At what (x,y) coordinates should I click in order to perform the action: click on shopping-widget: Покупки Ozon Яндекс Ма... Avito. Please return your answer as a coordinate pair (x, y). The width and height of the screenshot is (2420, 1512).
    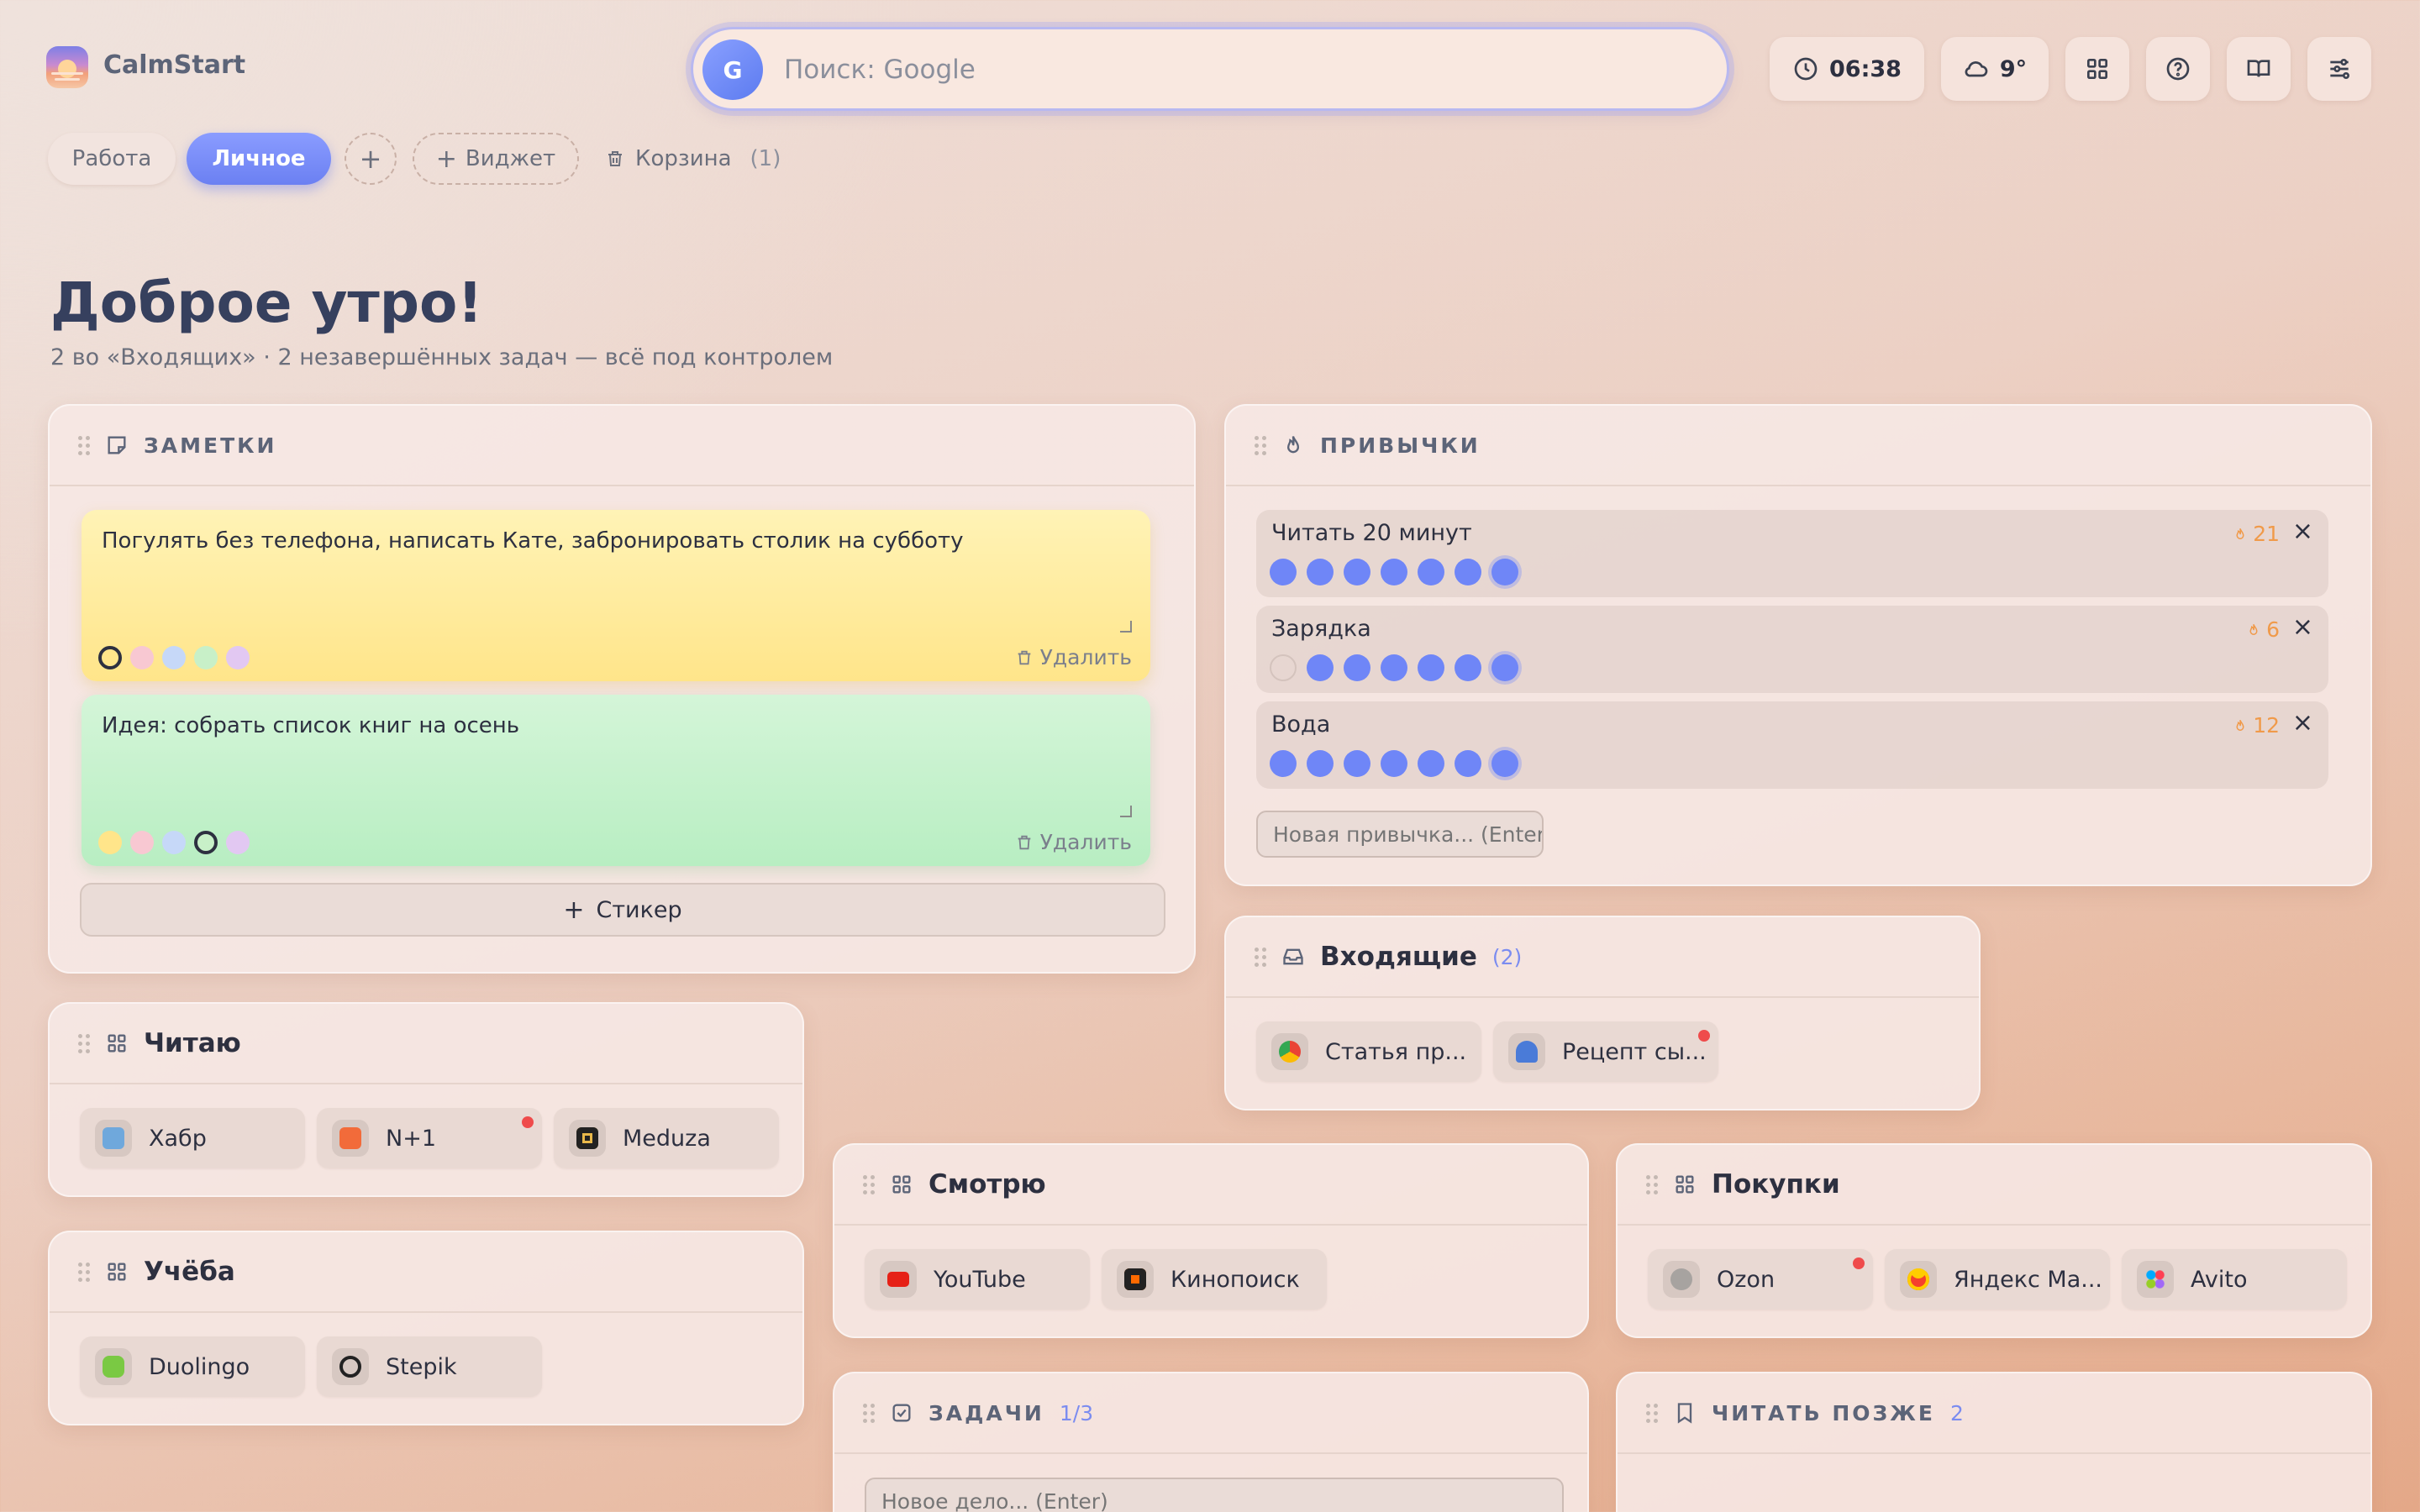
    Looking at the image, I should click on (1994, 1240).